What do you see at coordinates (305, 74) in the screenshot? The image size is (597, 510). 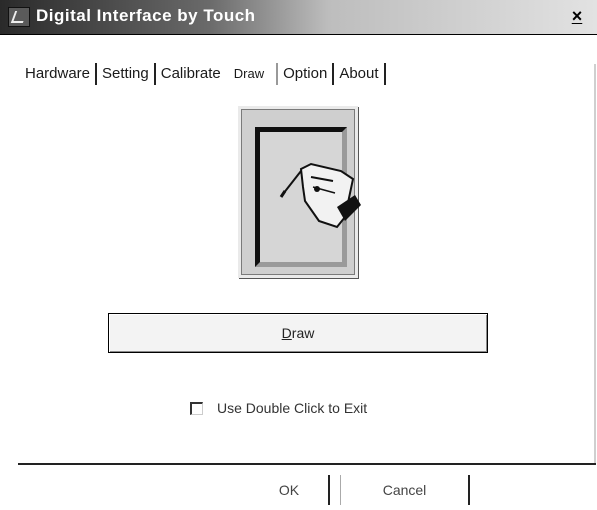 I see `tab-option: Option` at bounding box center [305, 74].